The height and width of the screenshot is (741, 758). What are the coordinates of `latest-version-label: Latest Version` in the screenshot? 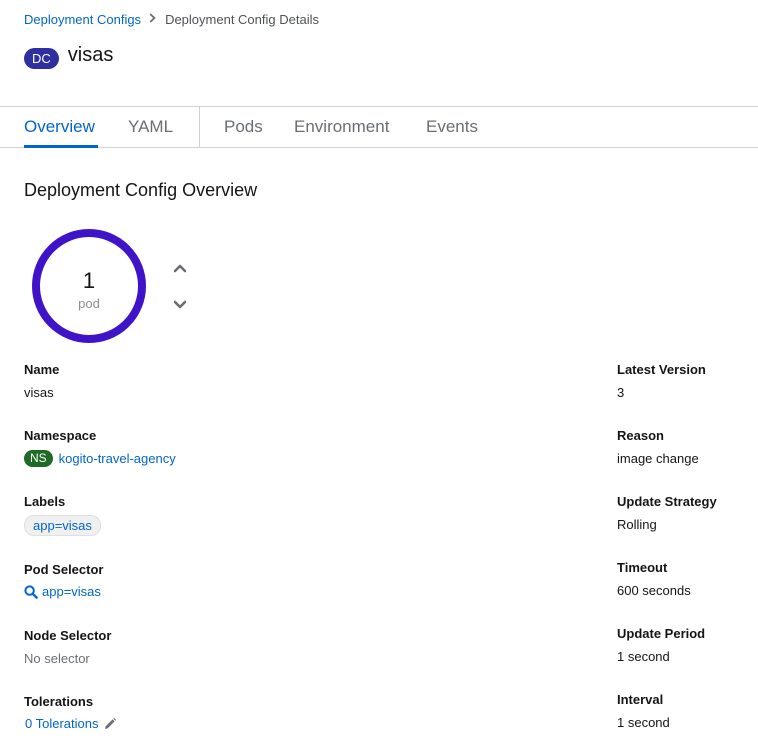 It's located at (661, 369).